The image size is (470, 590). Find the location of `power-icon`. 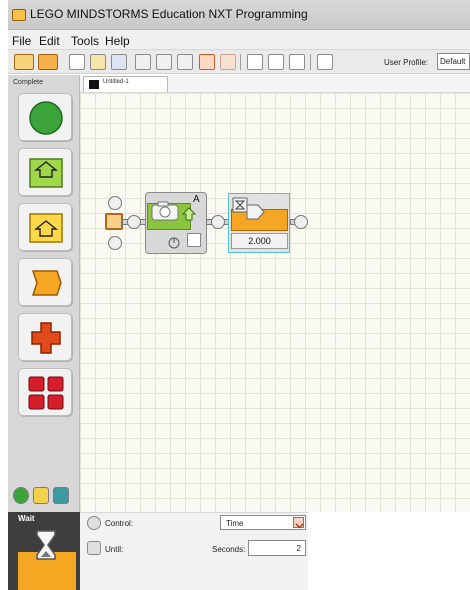

power-icon is located at coordinates (174, 242).